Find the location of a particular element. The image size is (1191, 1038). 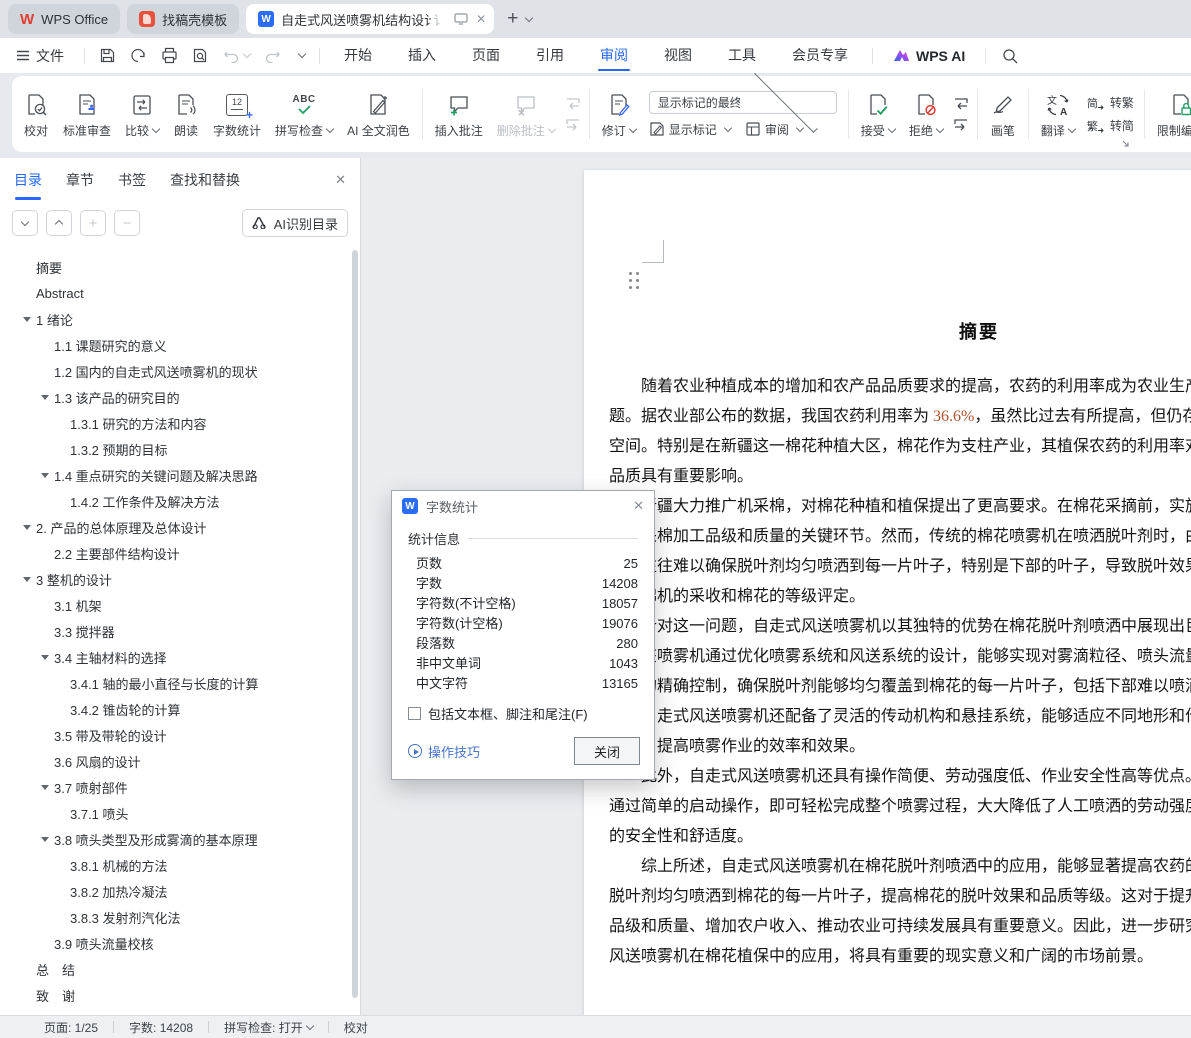

word-count-button: 12 + 字数统计 is located at coordinates (237, 114).